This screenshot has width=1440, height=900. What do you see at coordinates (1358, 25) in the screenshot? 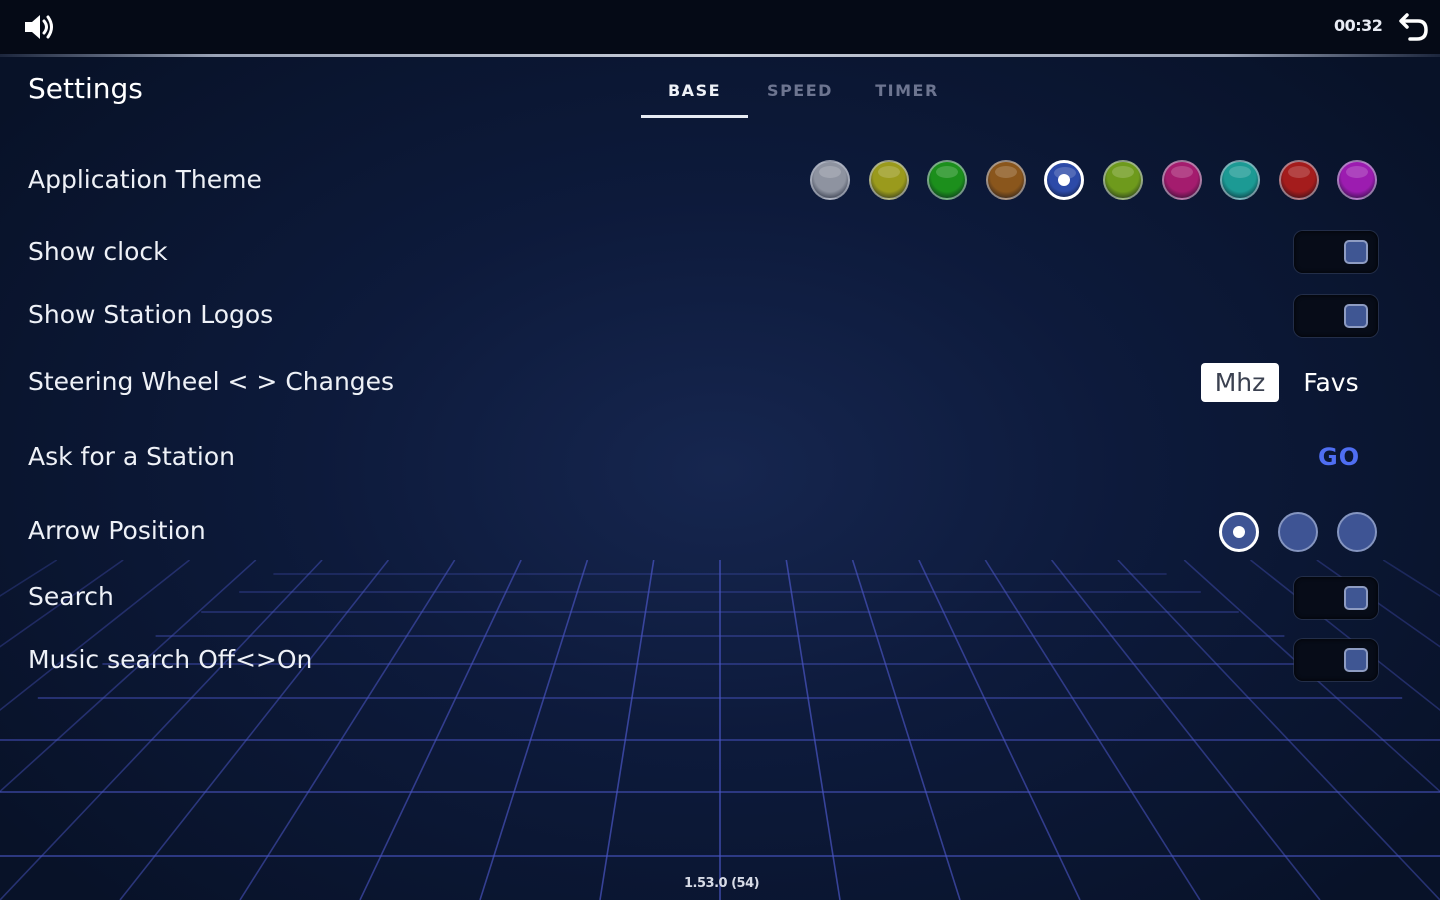
I see `clock-display: 00:32` at bounding box center [1358, 25].